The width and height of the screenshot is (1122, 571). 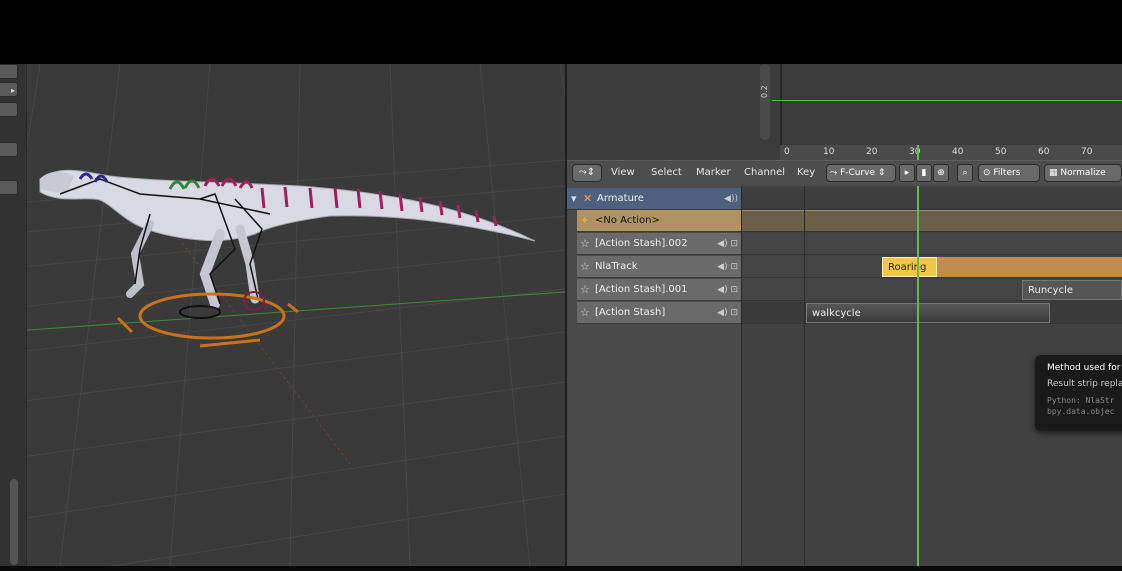 What do you see at coordinates (1029, 267) in the screenshot?
I see `selected-track-fill` at bounding box center [1029, 267].